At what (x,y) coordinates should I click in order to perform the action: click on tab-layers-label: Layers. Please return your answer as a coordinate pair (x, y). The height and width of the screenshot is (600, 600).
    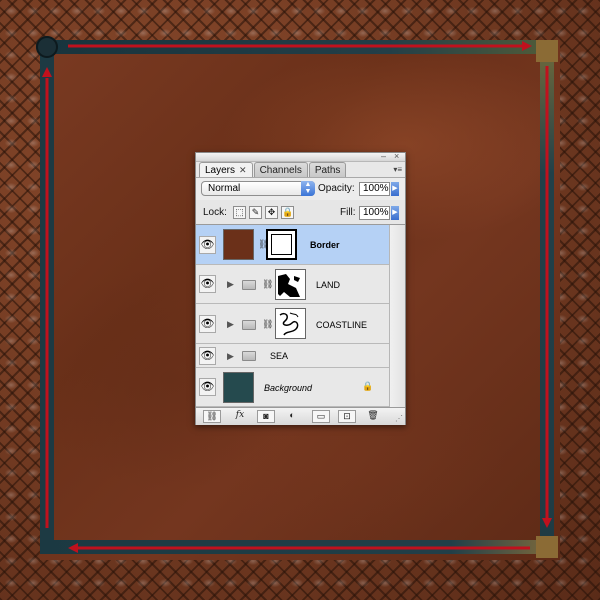
    Looking at the image, I should click on (220, 170).